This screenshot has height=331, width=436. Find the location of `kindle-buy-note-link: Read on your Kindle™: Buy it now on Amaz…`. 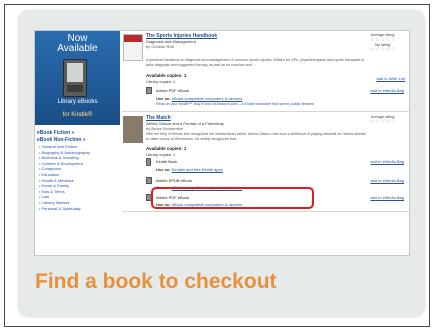

kindle-buy-note-link: Read on your Kindle™: Buy it now on Amaz… is located at coordinates (235, 104).